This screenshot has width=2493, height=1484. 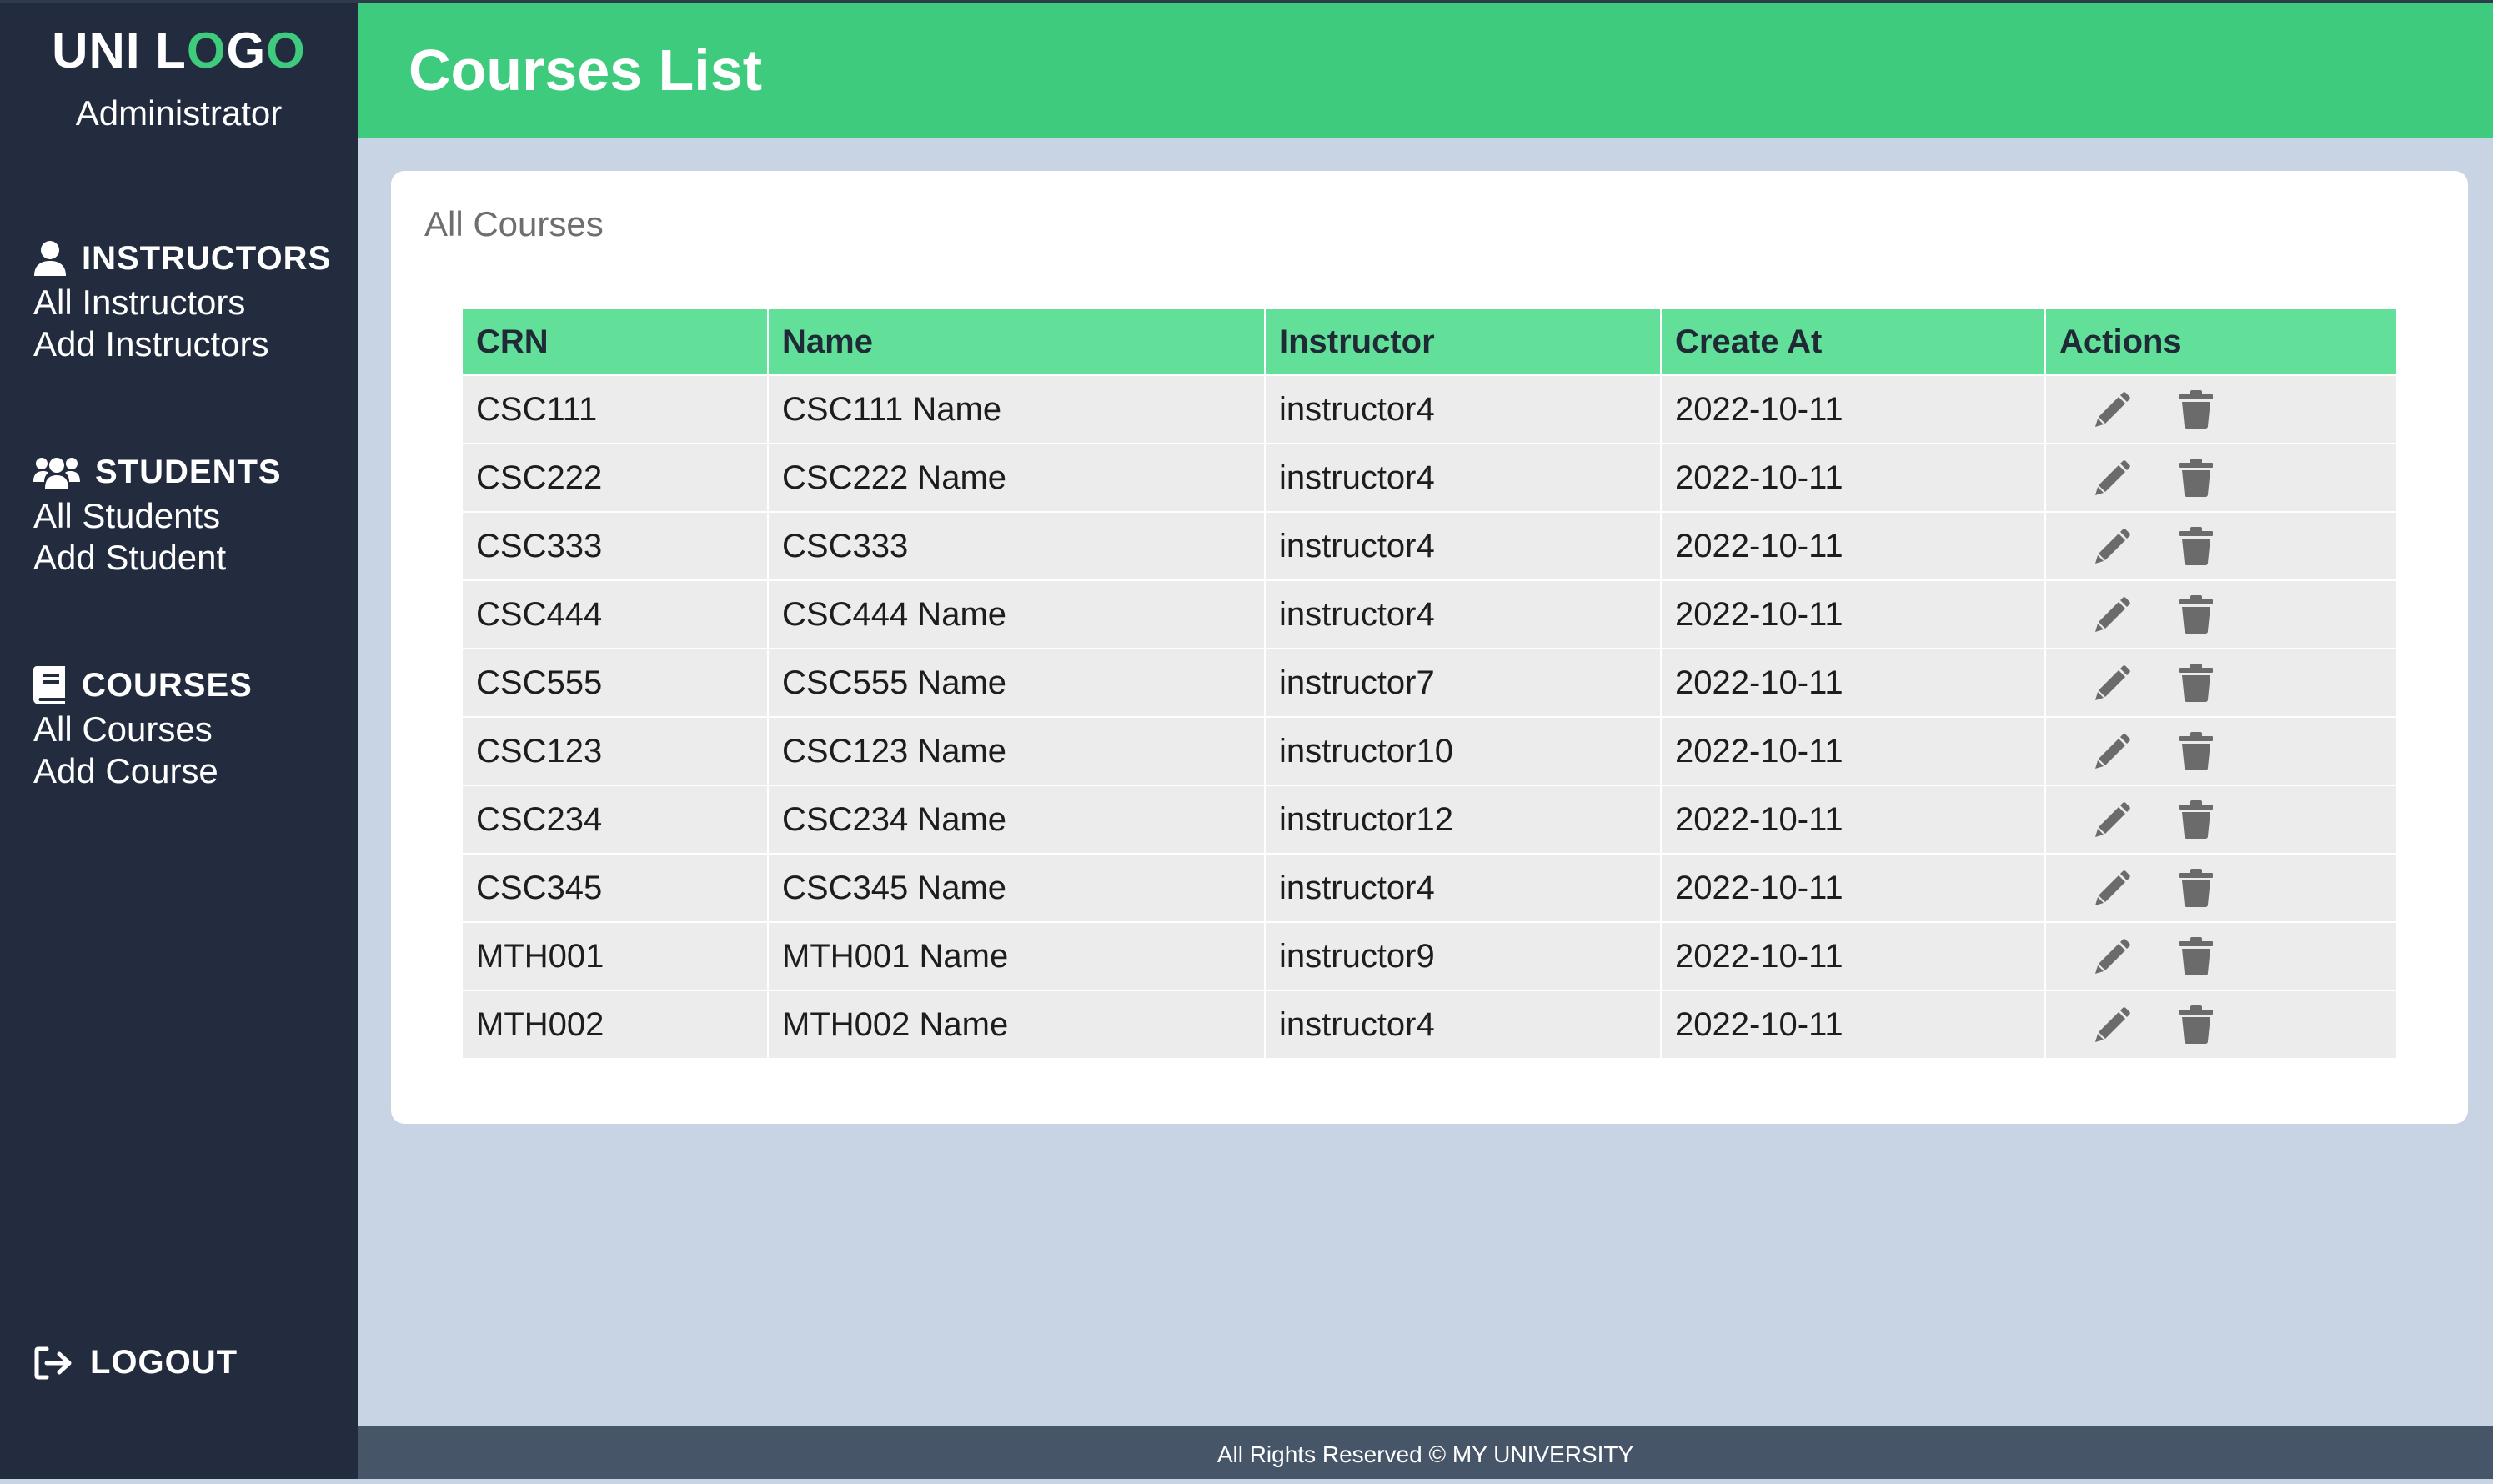 What do you see at coordinates (182, 258) in the screenshot?
I see `nav-heading-instructors: INSTRUCTORS` at bounding box center [182, 258].